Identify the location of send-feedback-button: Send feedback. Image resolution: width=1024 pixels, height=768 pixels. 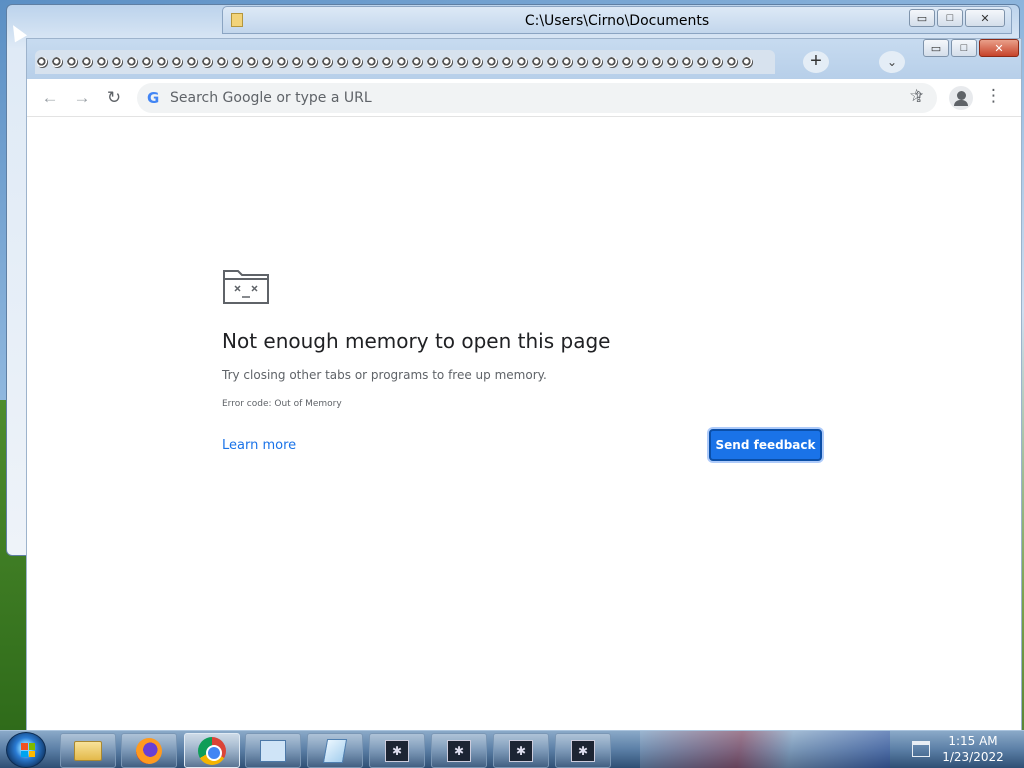
(765, 445).